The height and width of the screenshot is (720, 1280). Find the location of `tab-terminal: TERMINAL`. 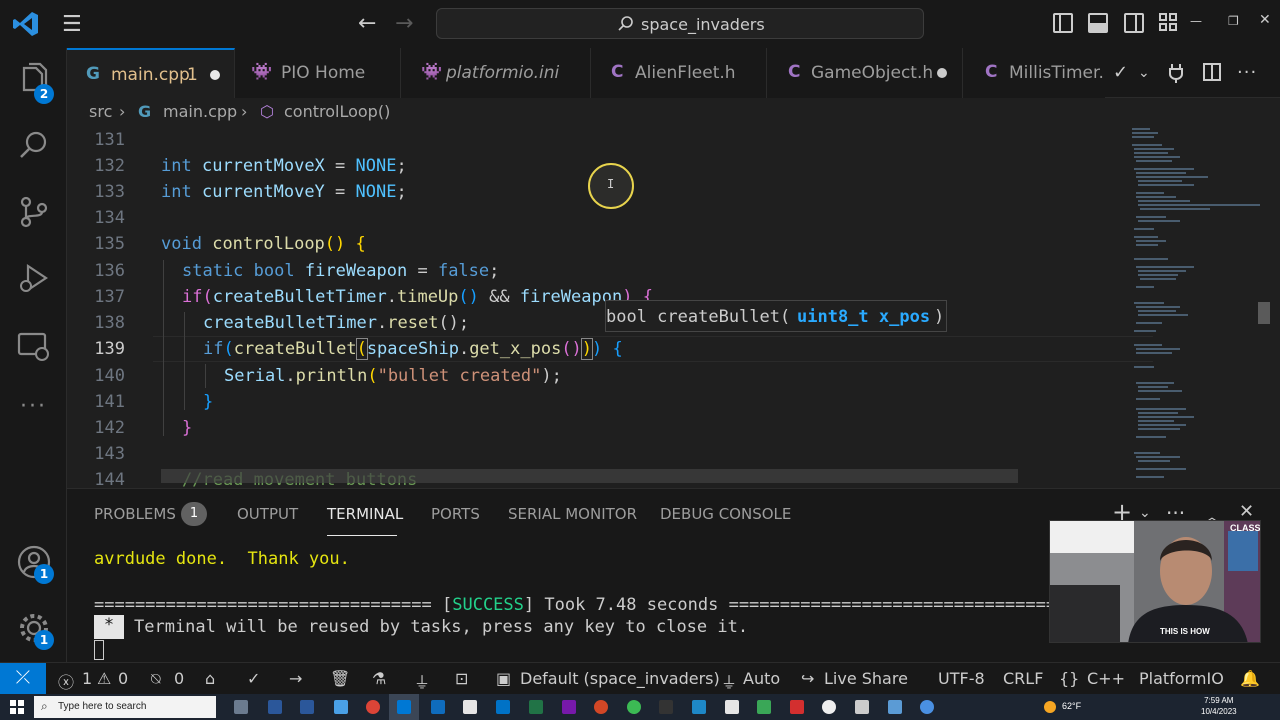

tab-terminal: TERMINAL is located at coordinates (365, 514).